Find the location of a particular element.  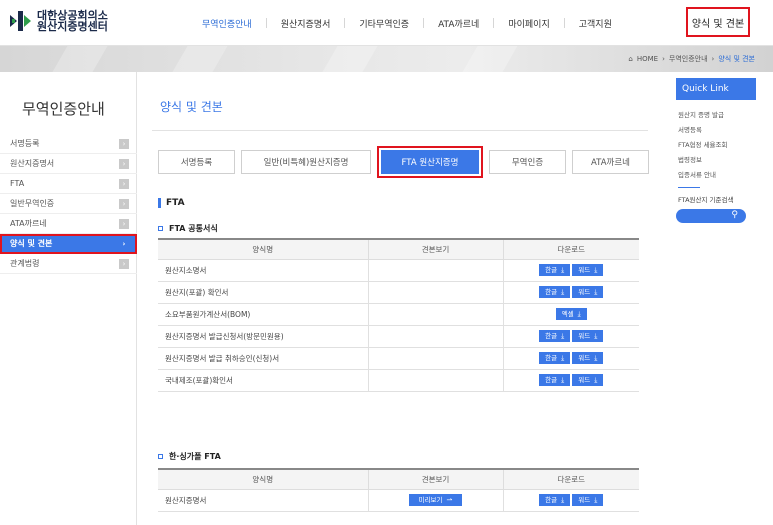

sidebar-item-signature: 서명등록 › is located at coordinates (68, 144).